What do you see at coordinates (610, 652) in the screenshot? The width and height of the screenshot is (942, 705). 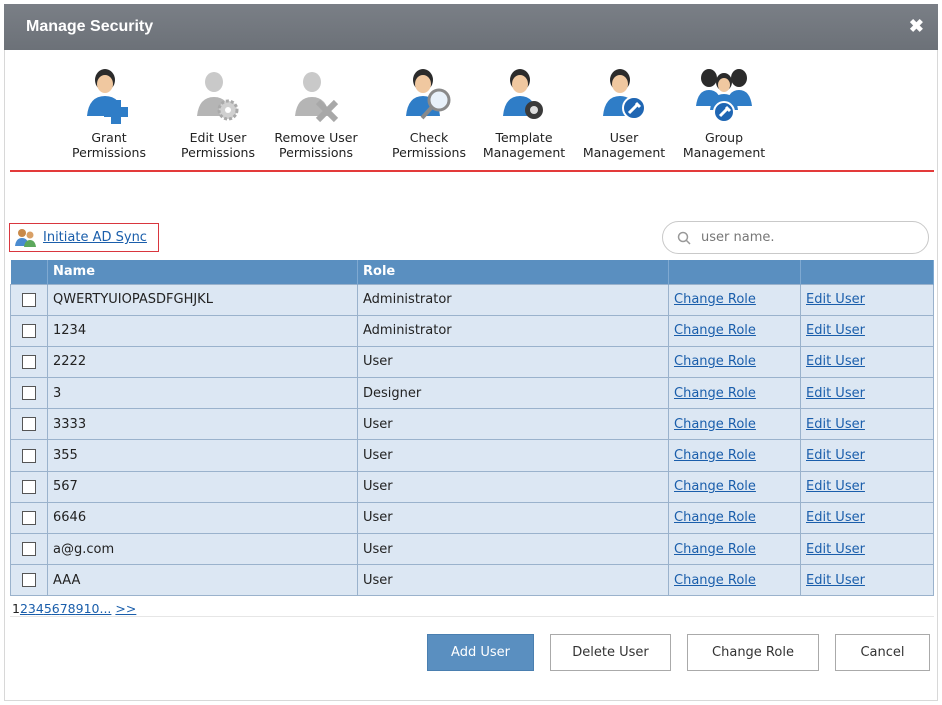 I see `delete-user-button: Delete User` at bounding box center [610, 652].